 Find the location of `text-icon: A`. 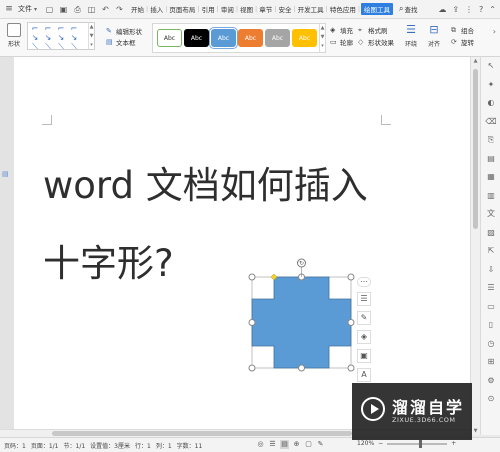

text-icon: A is located at coordinates (364, 375).